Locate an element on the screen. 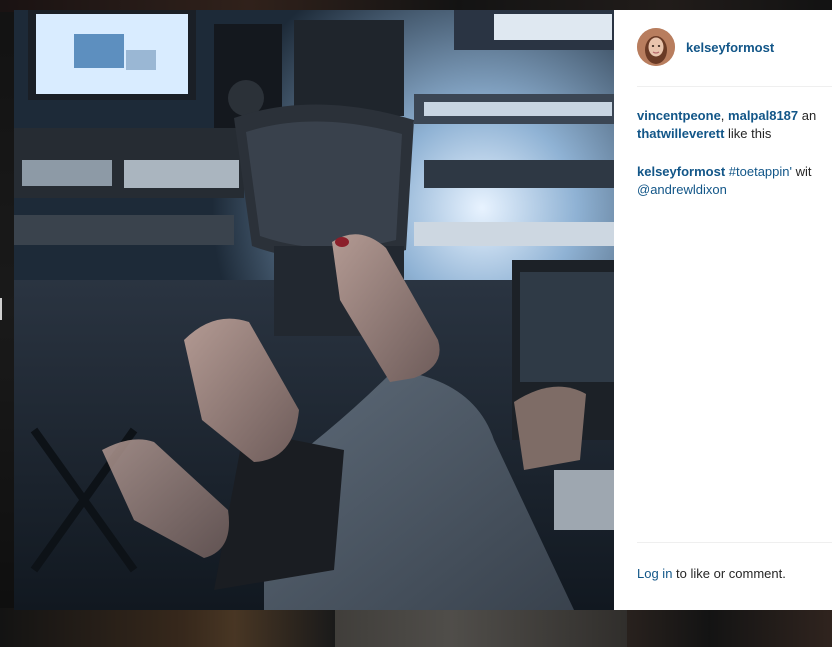 The image size is (832, 647). left-edge-indicator is located at coordinates (1, 309).